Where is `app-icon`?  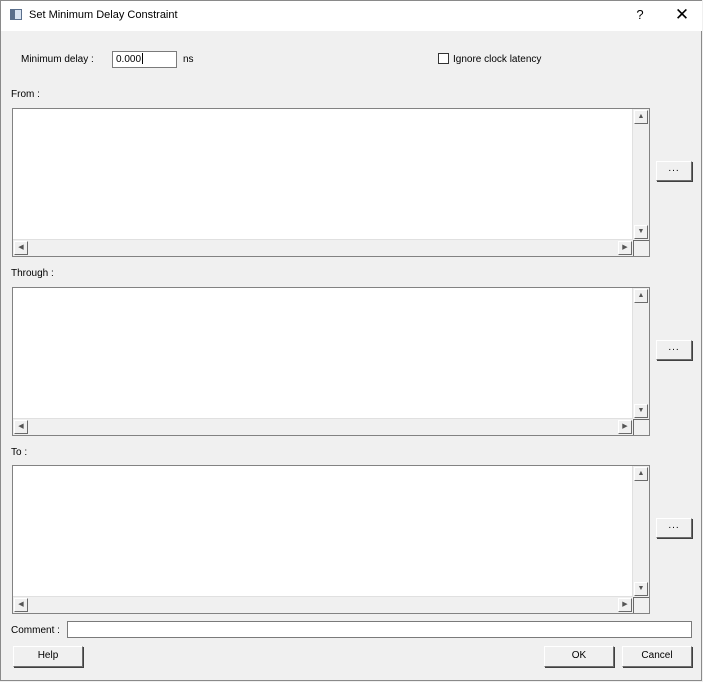 app-icon is located at coordinates (16, 14).